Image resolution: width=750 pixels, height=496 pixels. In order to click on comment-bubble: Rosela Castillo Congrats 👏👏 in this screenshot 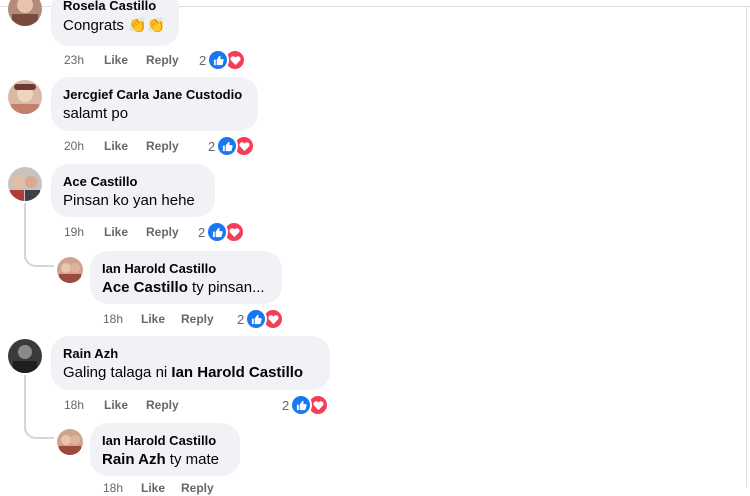, I will do `click(115, 23)`.